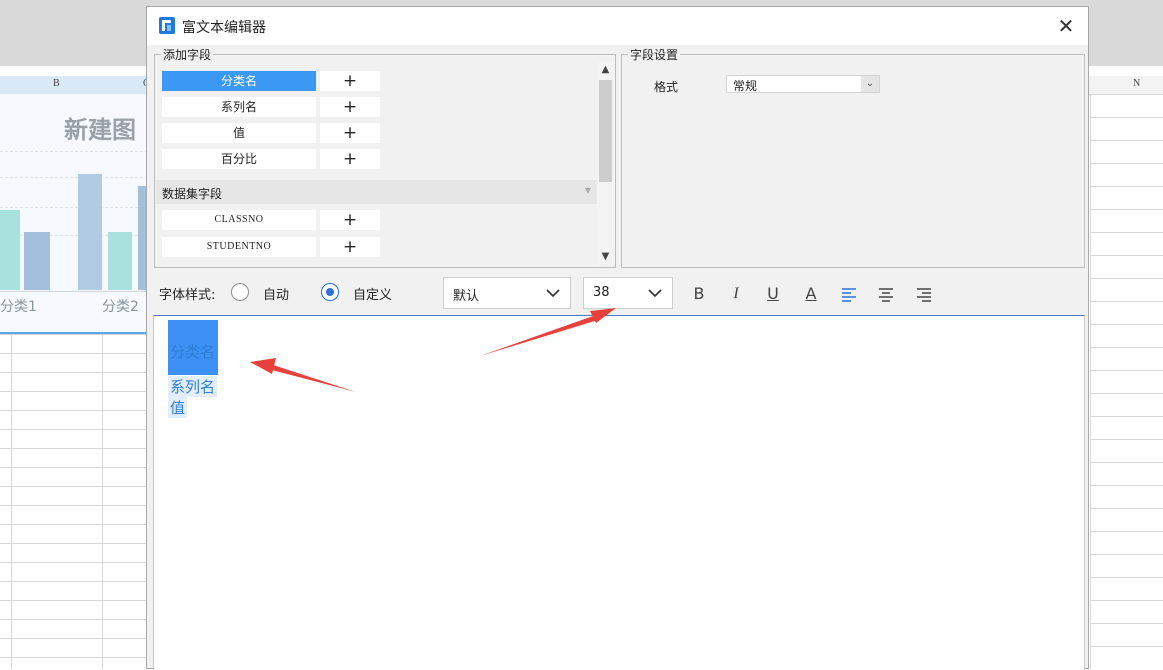 The image size is (1163, 670). Describe the element at coordinates (853, 157) in the screenshot. I see `field-settings-panel: 字段设置 格式 常规 ⌄` at that location.